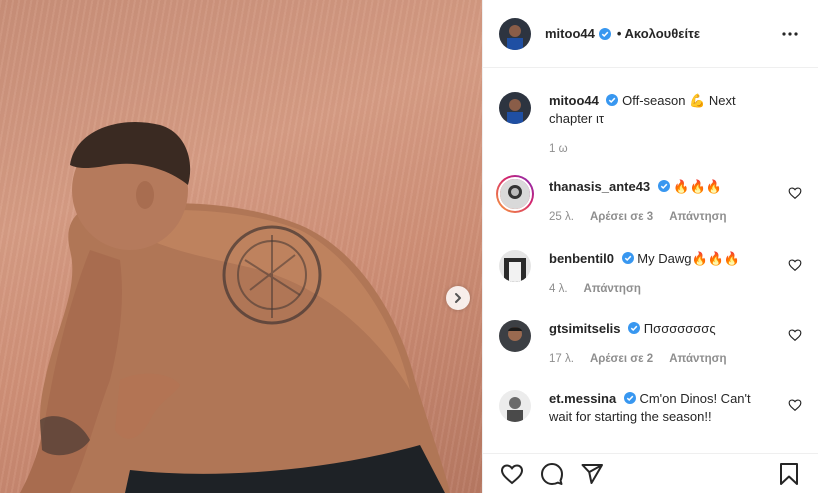  I want to click on more-options-icon, so click(790, 34).